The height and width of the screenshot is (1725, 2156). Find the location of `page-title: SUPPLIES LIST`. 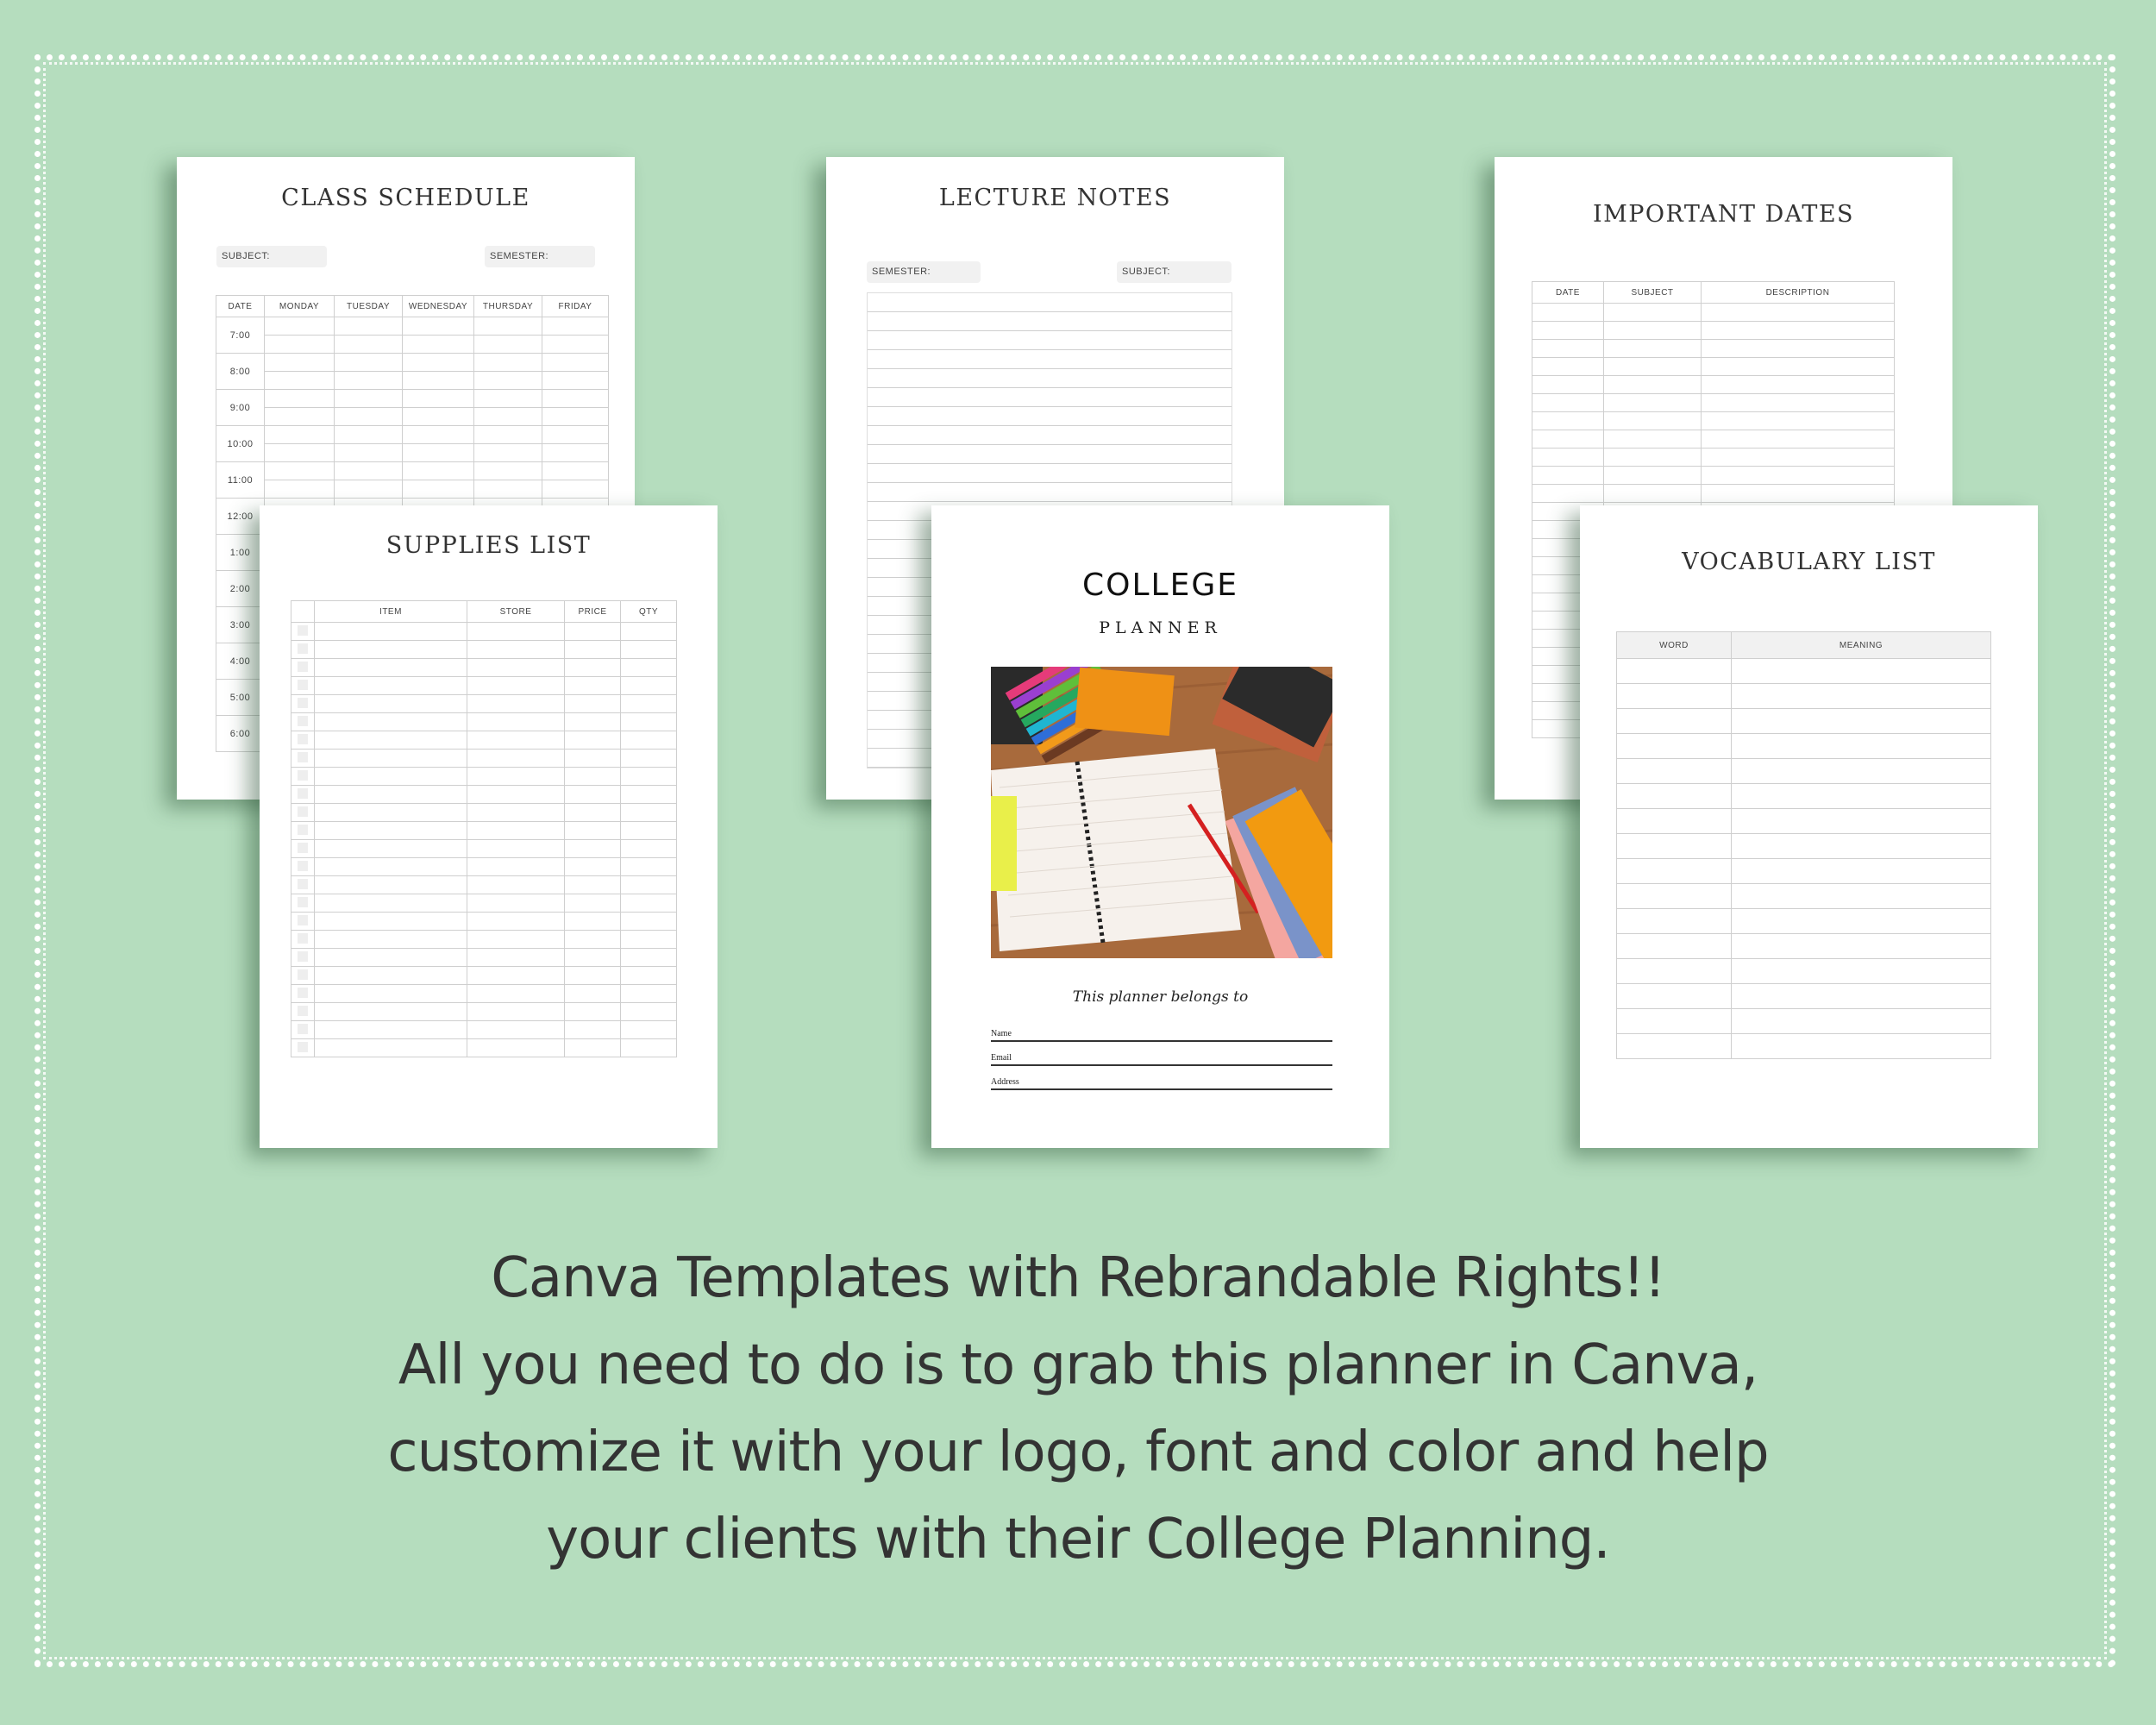

page-title: SUPPLIES LIST is located at coordinates (488, 545).